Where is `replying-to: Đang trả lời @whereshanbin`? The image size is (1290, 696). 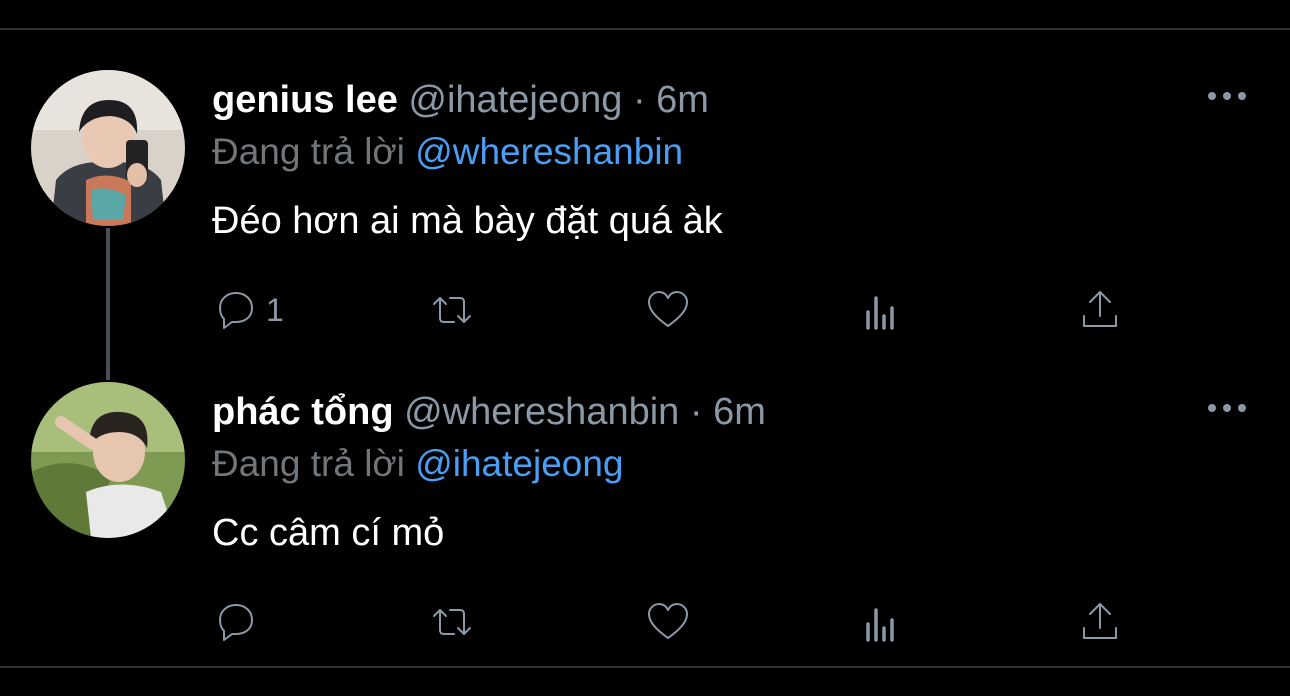 replying-to: Đang trả lời @whereshanbin is located at coordinates (447, 152).